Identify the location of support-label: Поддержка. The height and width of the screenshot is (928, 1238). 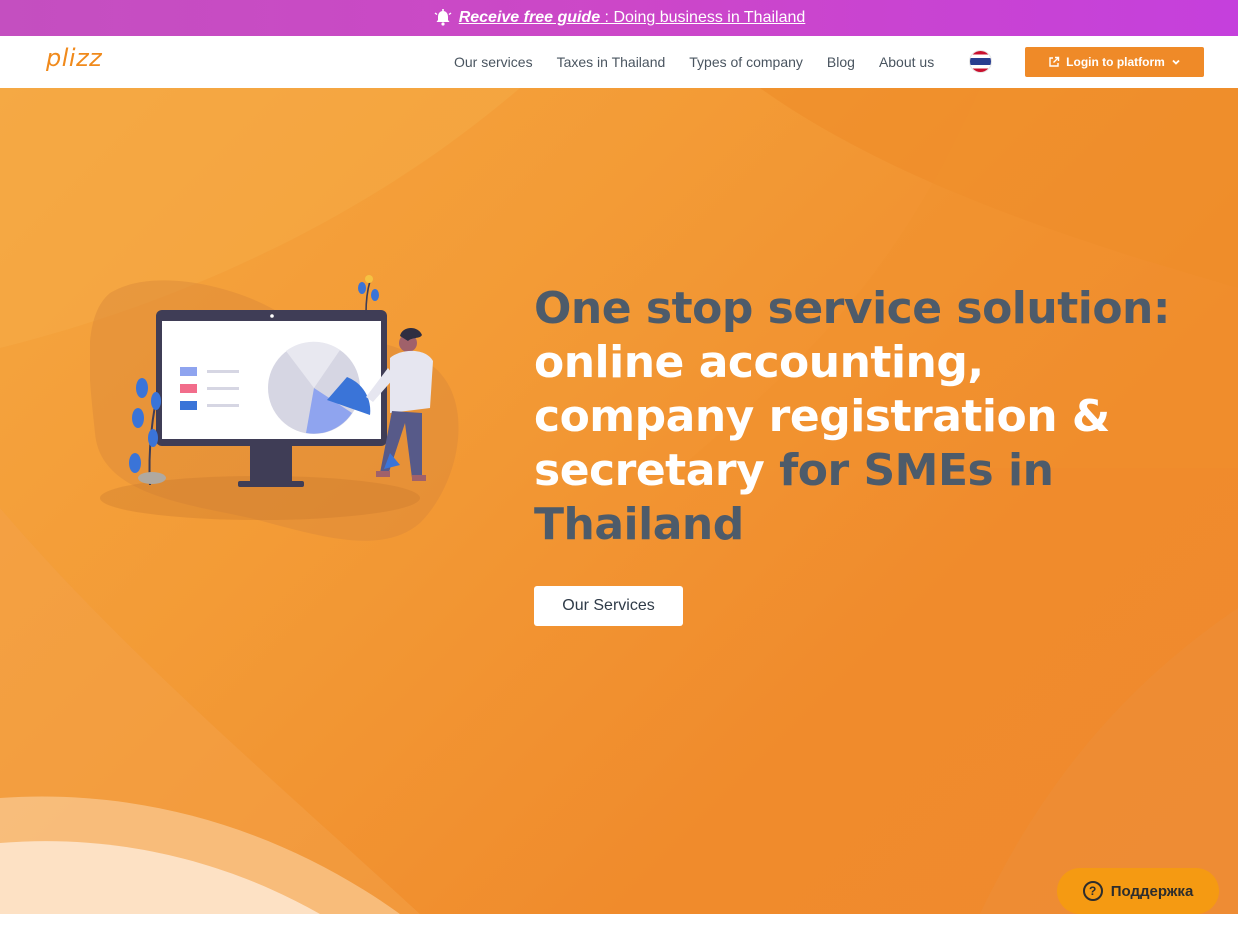
(1152, 891).